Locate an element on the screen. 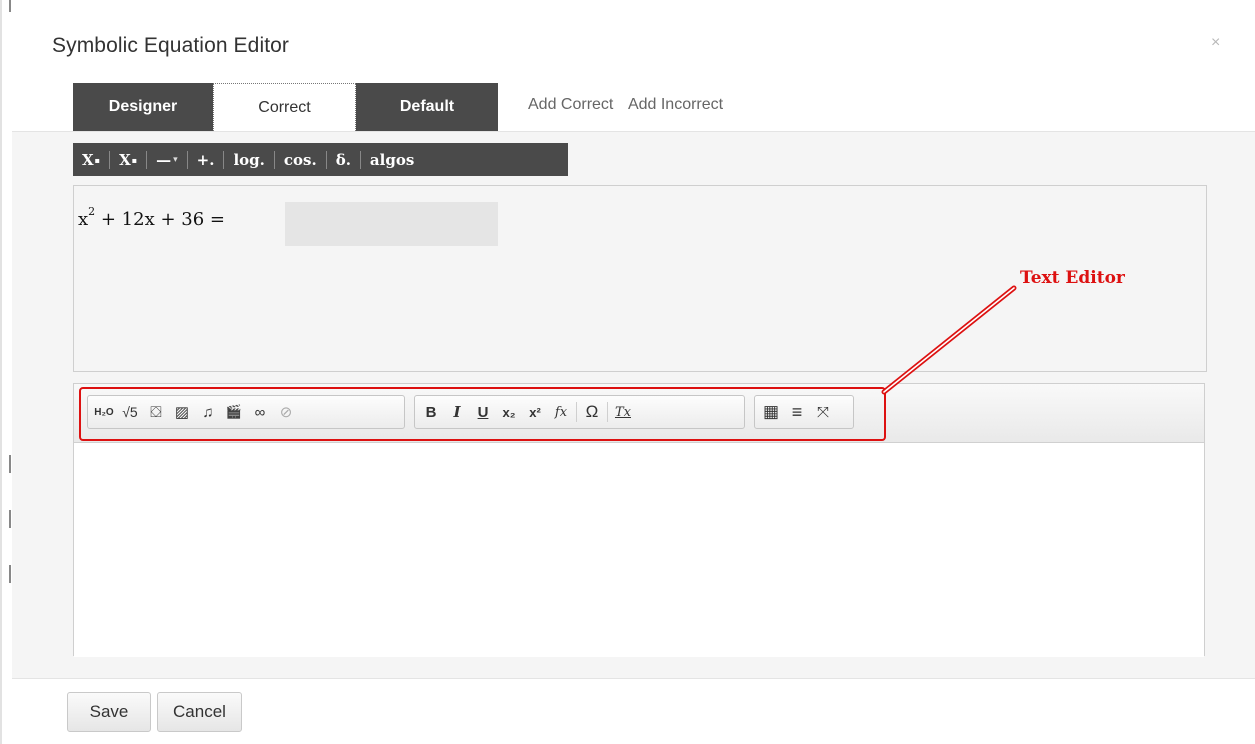 The width and height of the screenshot is (1255, 744). toolbar-group-insert: H₂O √5 ⛋ ▨ ♫ 🎬 ∞ ⊘ is located at coordinates (246, 412).